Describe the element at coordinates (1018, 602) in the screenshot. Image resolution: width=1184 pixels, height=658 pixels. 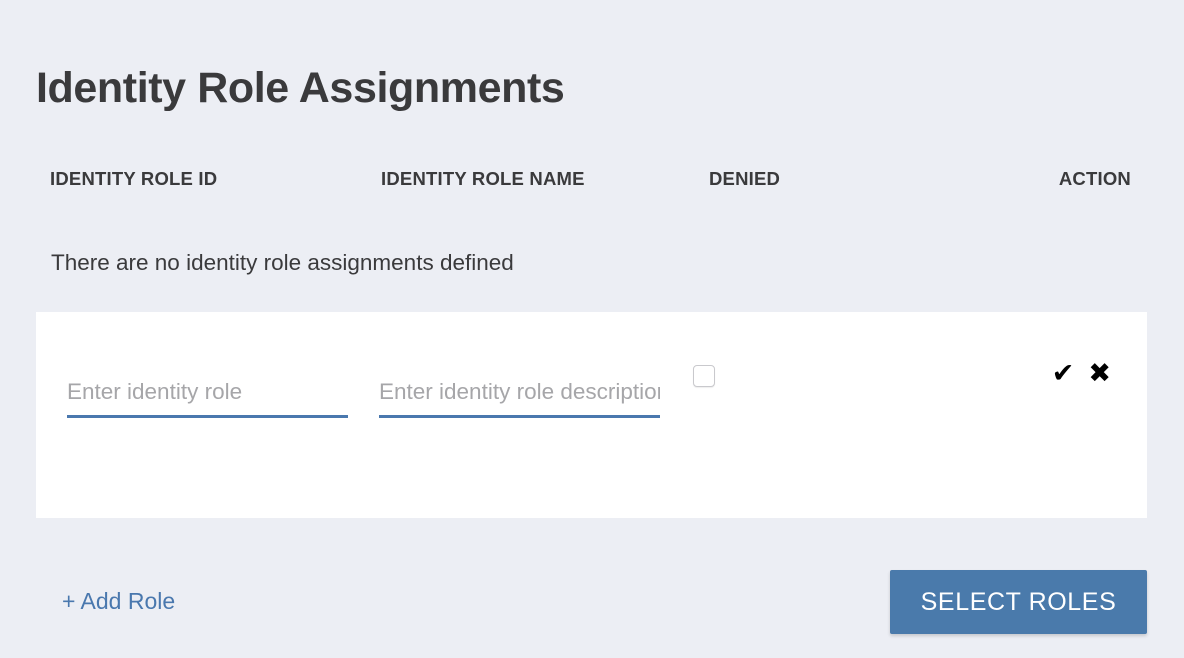
I see `select-roles-button: SELECT ROLES` at that location.